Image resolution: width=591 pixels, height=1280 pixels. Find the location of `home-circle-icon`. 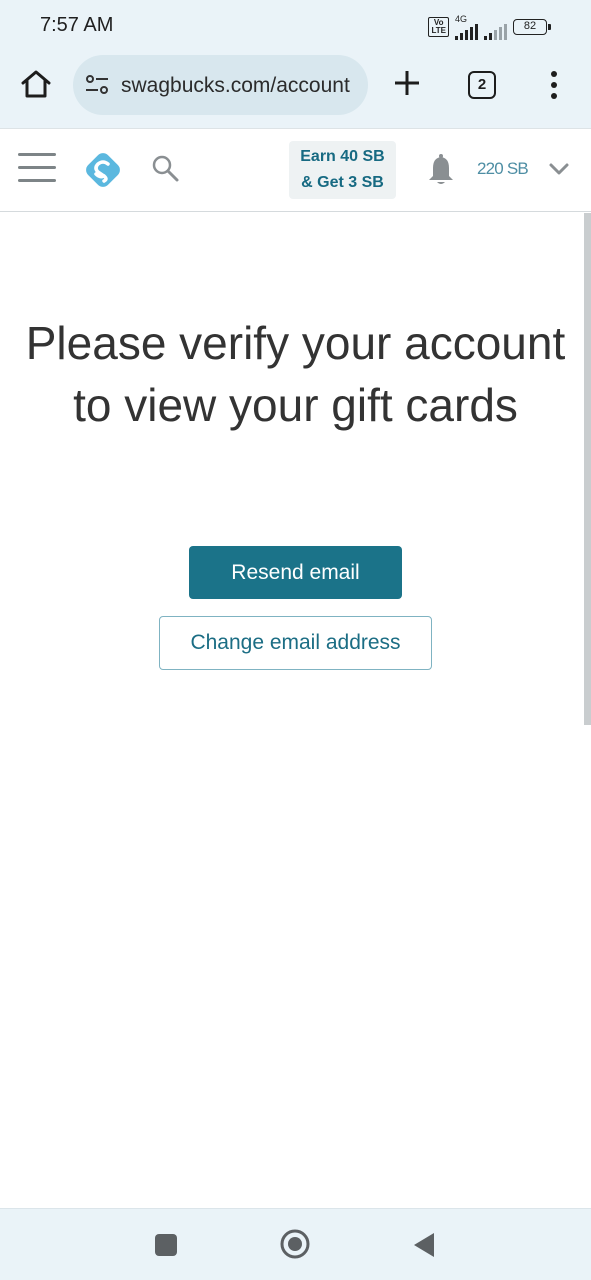

home-circle-icon is located at coordinates (295, 1244).